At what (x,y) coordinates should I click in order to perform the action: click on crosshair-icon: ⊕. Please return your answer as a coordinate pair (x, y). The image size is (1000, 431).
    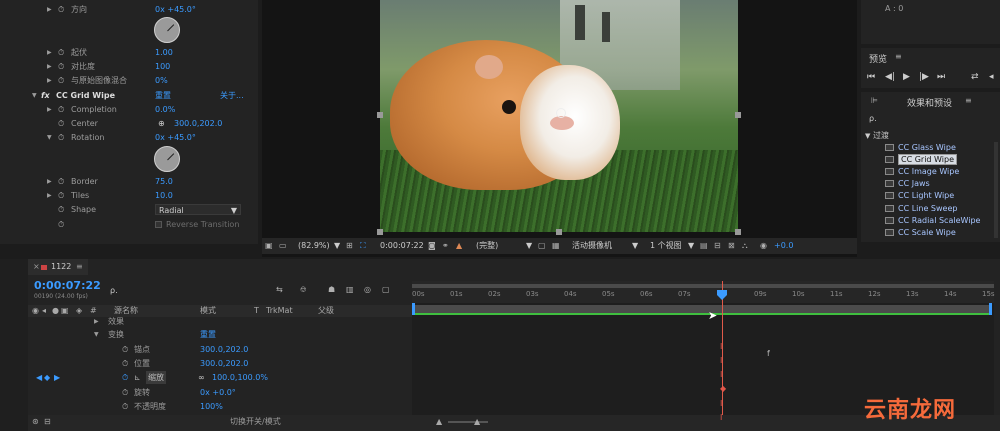
    Looking at the image, I should click on (161, 123).